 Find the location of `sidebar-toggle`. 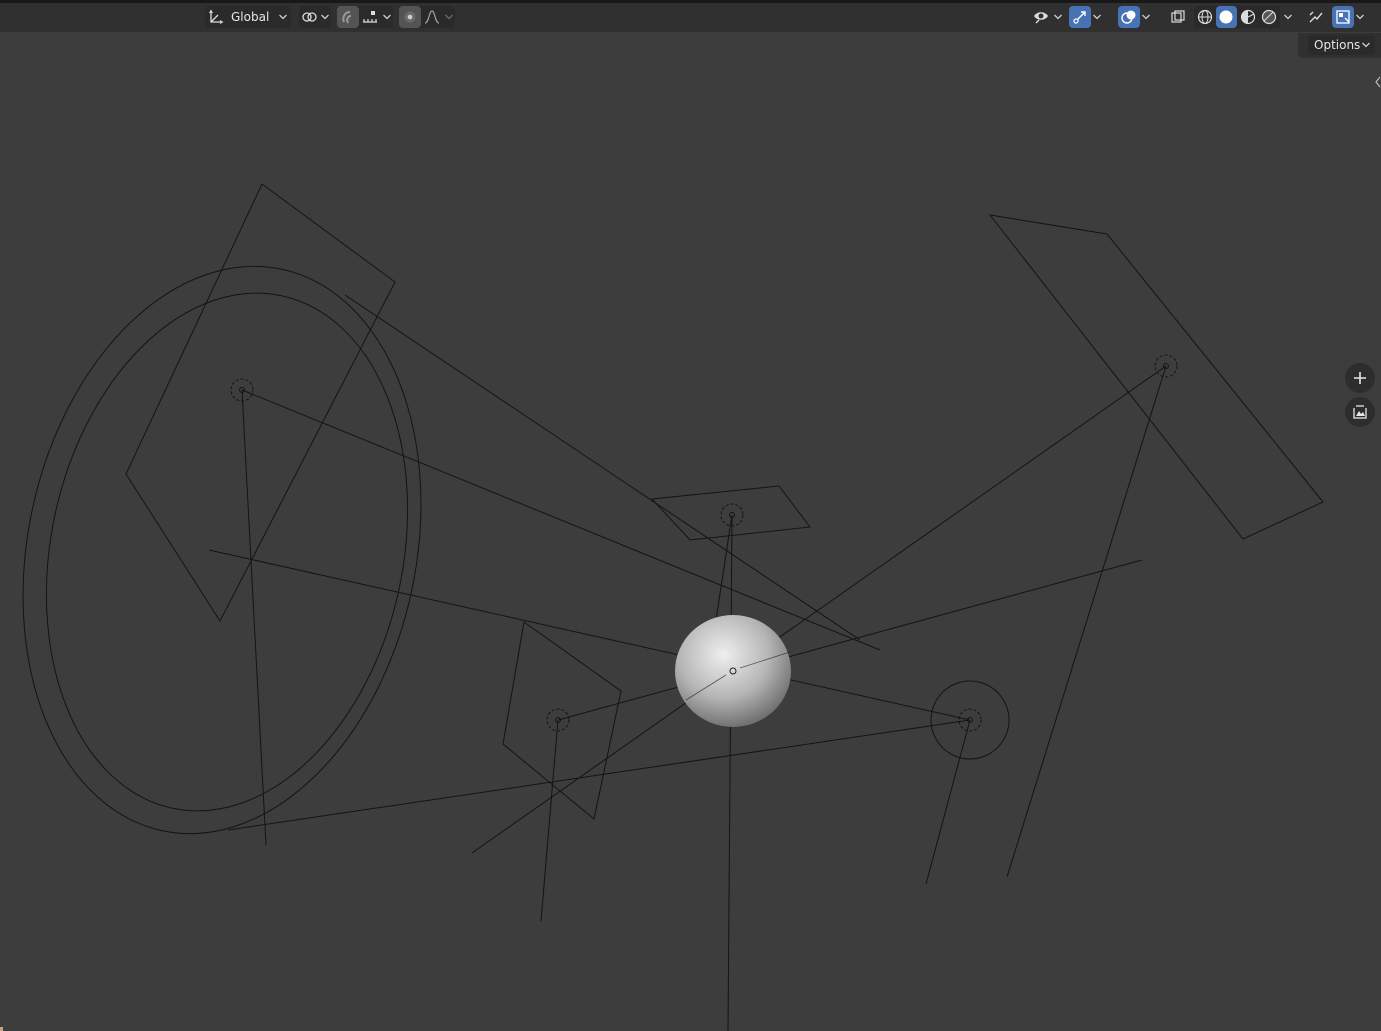

sidebar-toggle is located at coordinates (1316, 17).